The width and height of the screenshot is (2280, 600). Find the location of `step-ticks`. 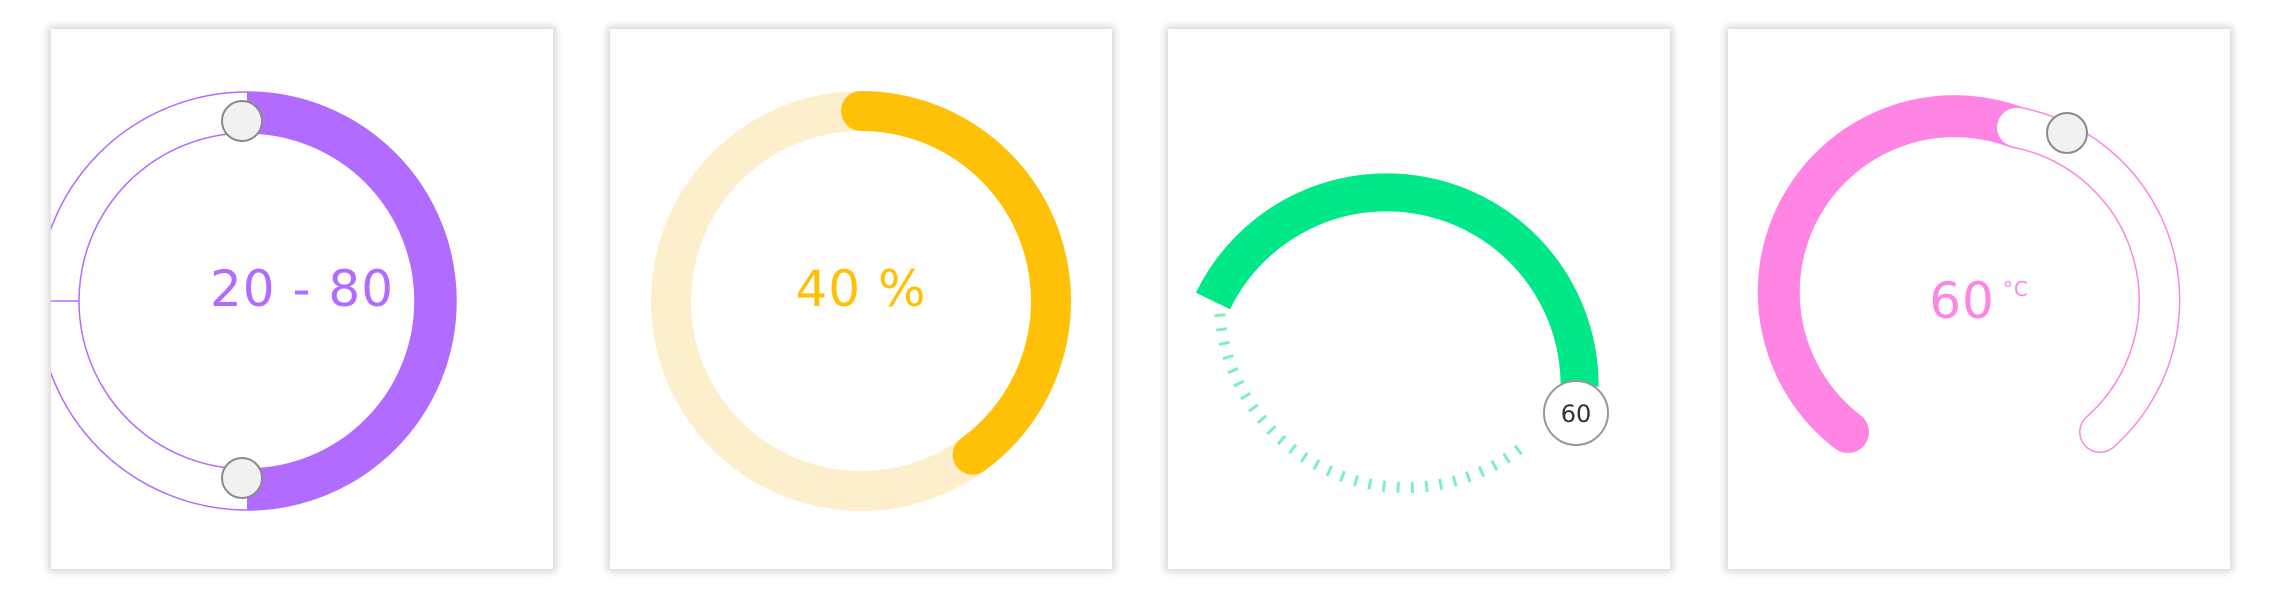

step-ticks is located at coordinates (1368, 396).